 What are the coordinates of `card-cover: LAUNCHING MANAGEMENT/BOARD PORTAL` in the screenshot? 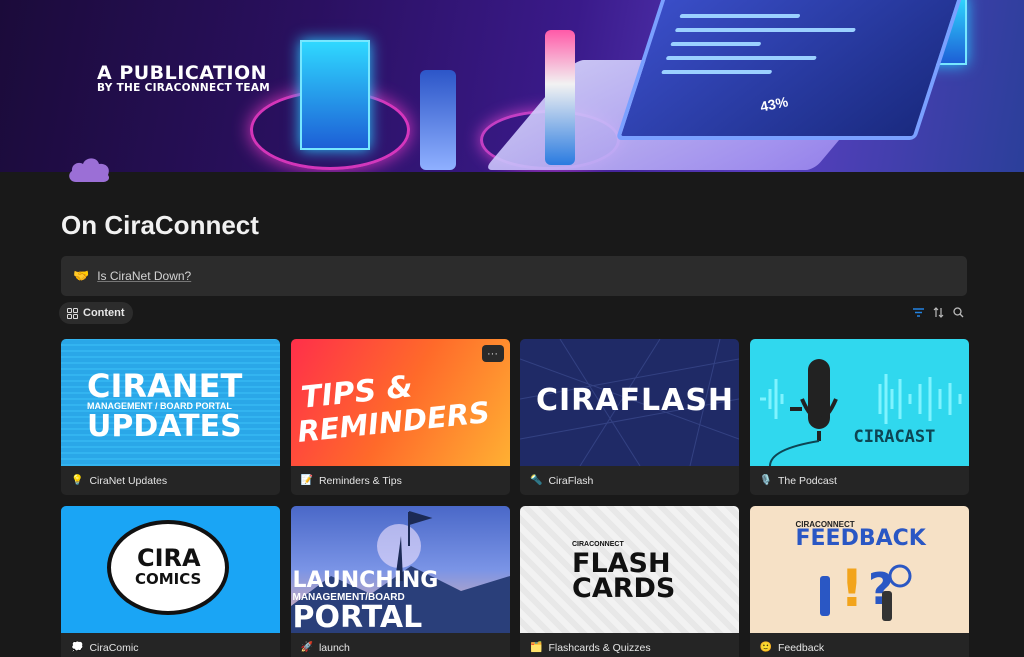 It's located at (400, 569).